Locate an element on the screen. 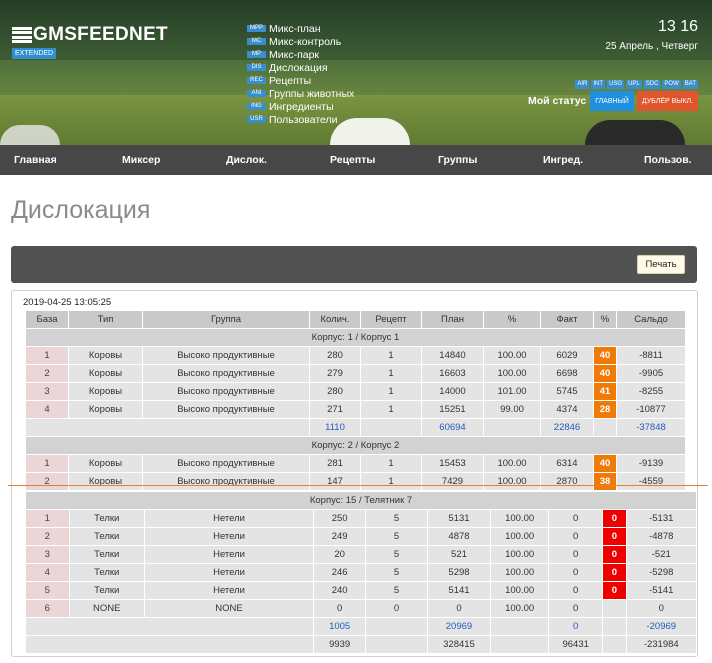 The image size is (712, 663). print-button: Печать is located at coordinates (661, 264).